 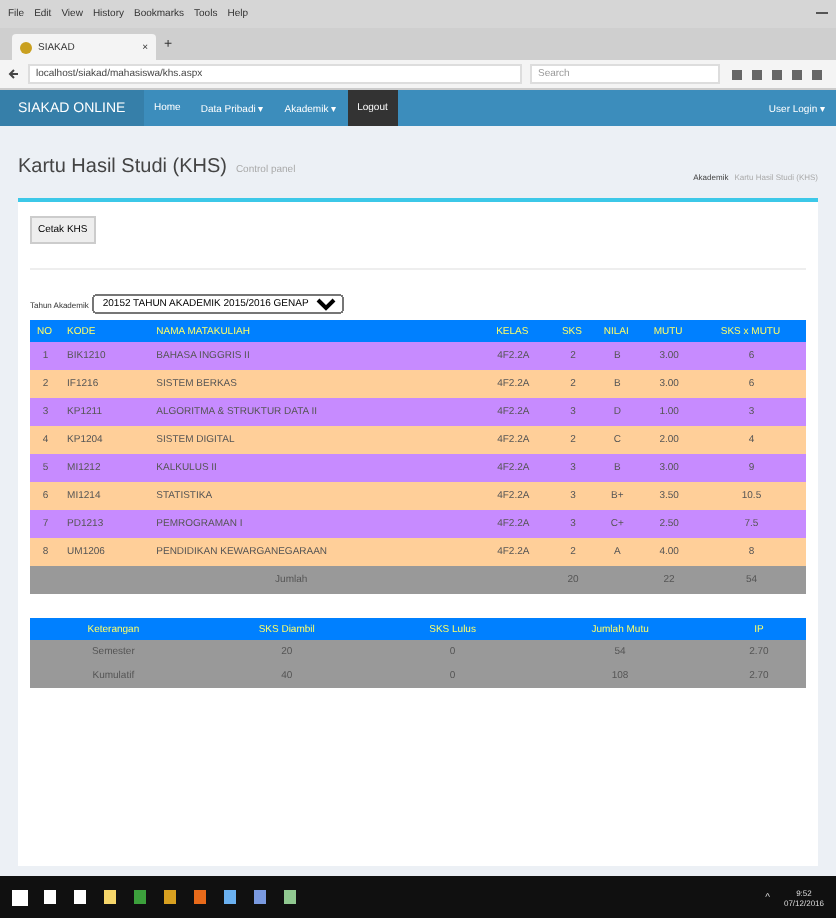 What do you see at coordinates (20, 897) in the screenshot?
I see `start-icon` at bounding box center [20, 897].